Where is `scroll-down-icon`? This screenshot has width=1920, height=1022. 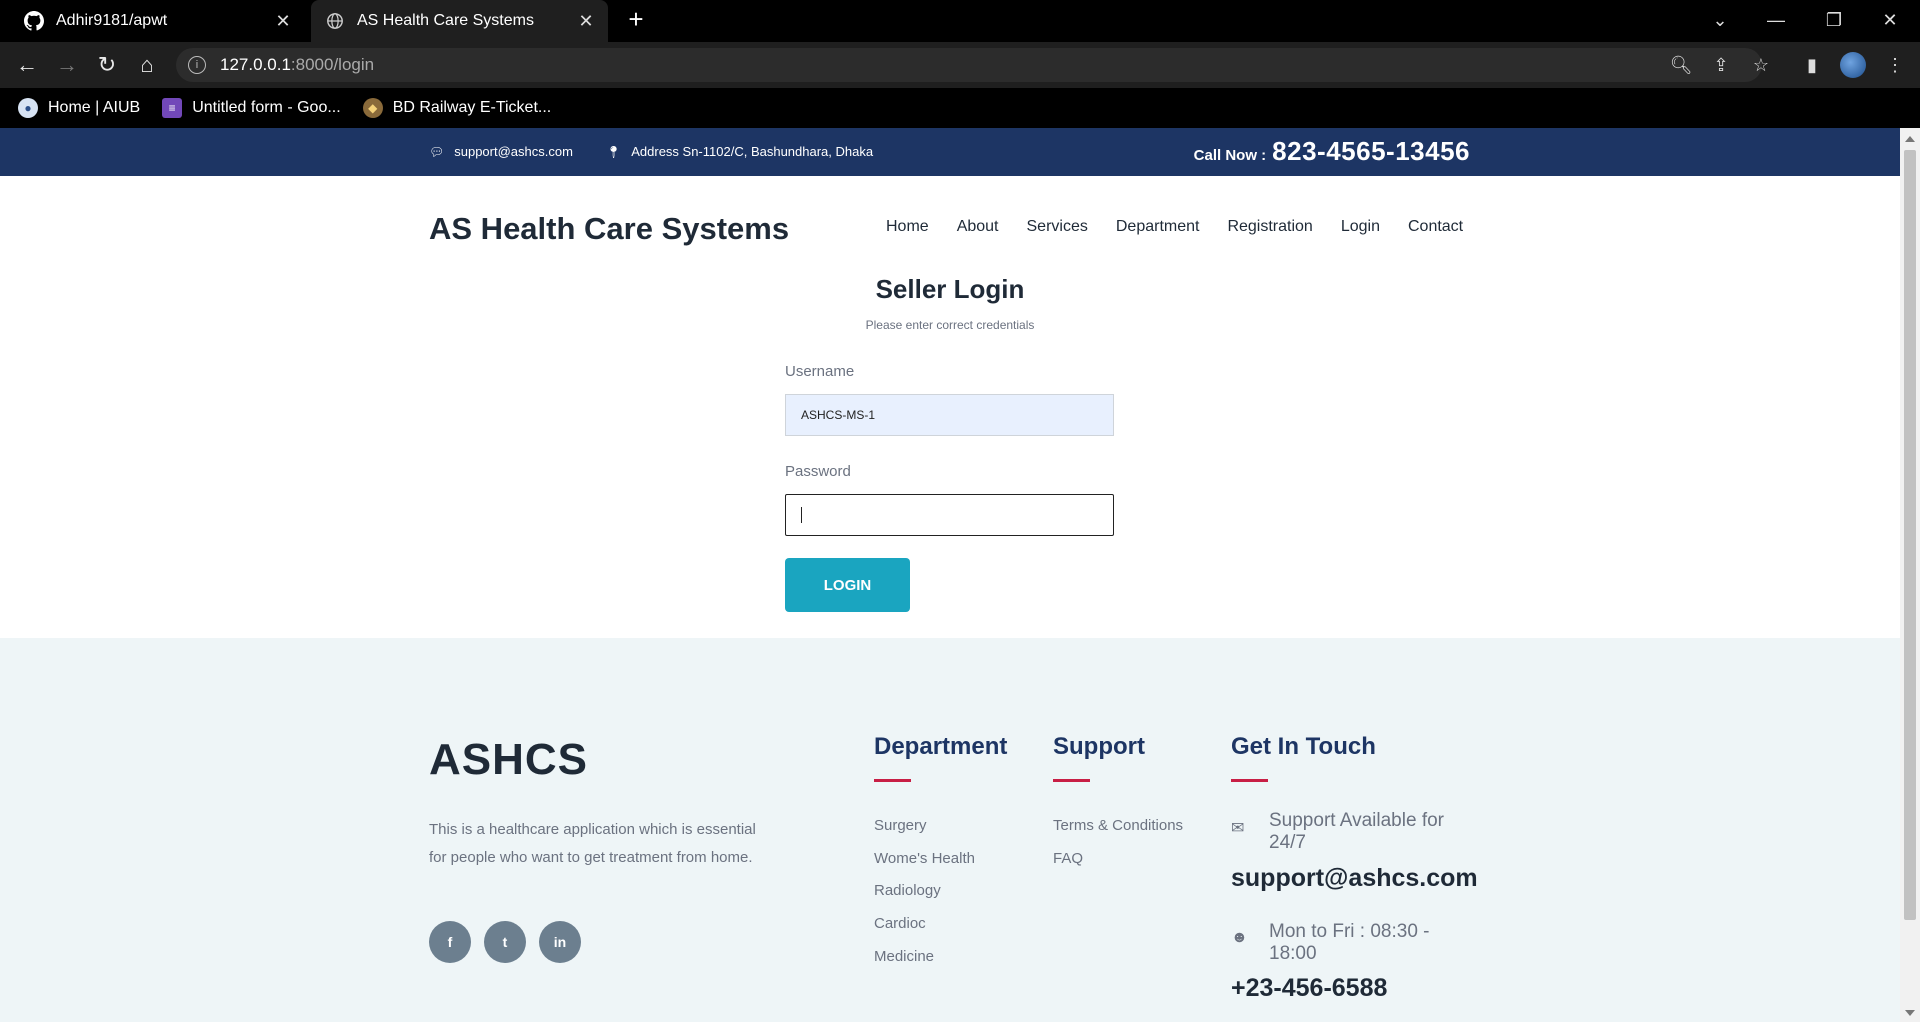
scroll-down-icon is located at coordinates (1910, 1013).